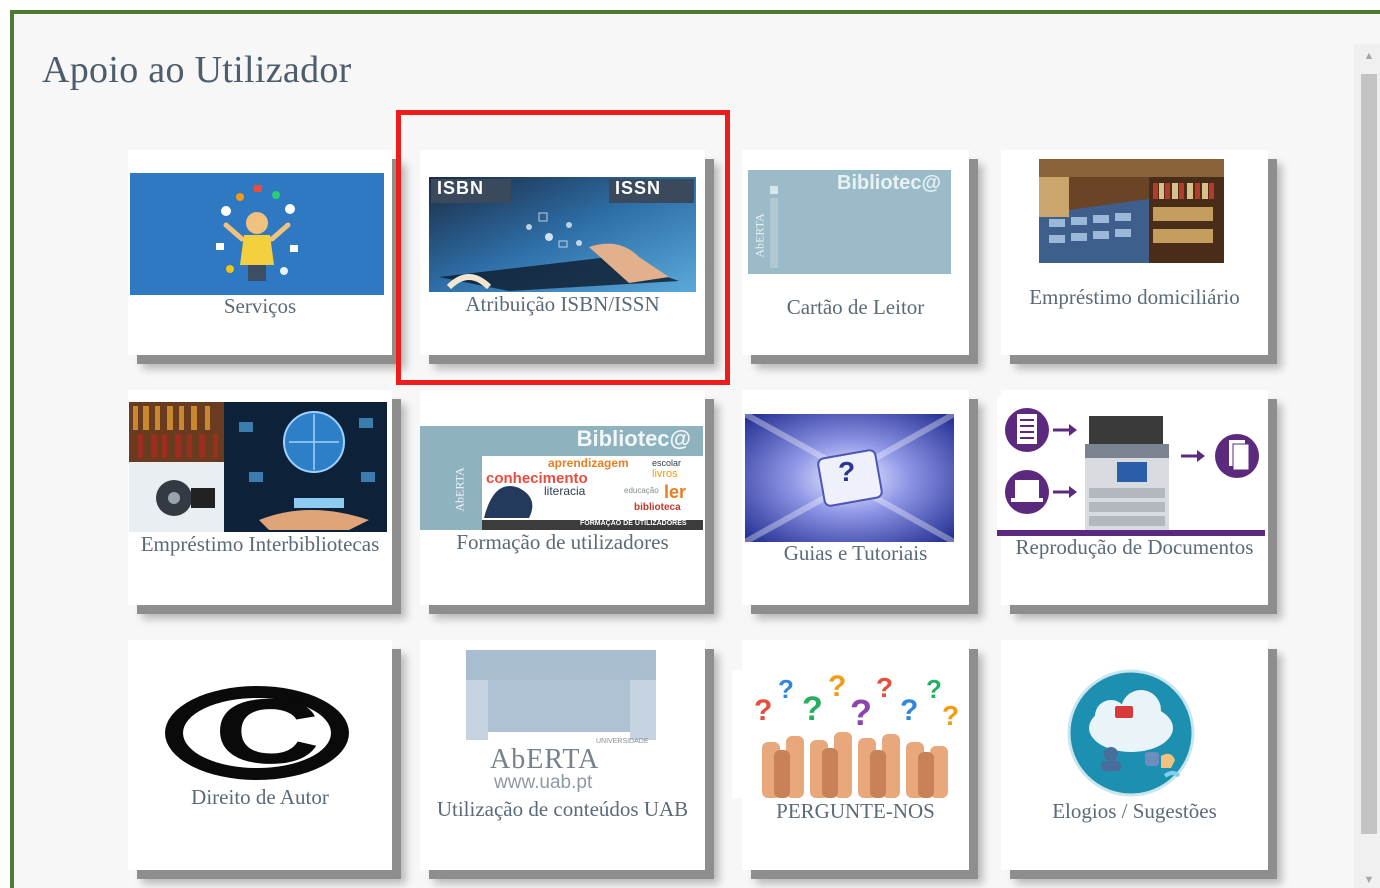 This screenshot has height=888, width=1380. I want to click on tile-label: Atribuição ISBN/ISSN, so click(562, 304).